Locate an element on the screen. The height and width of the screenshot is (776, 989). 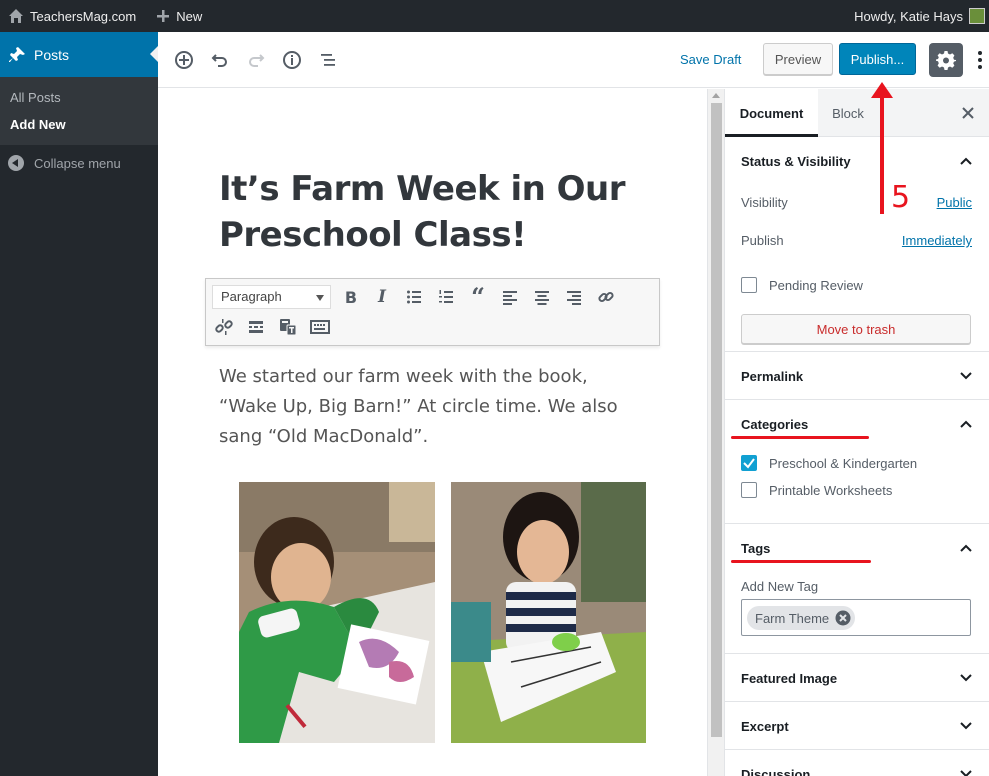
undo-button is located at coordinates (220, 60).